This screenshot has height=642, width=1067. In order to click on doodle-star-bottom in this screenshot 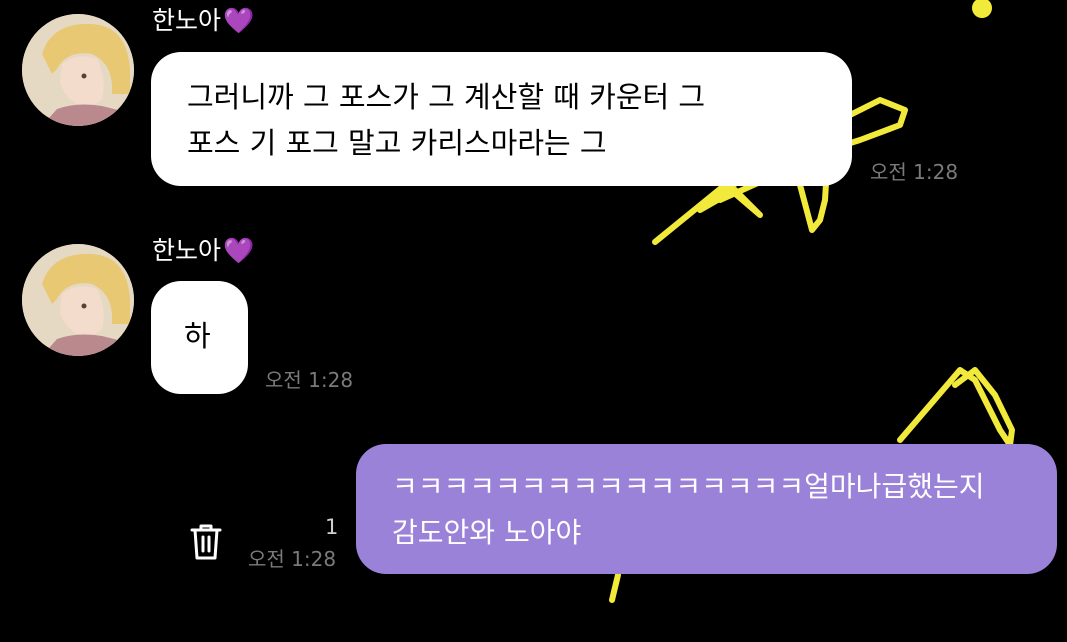, I will do `click(956, 407)`.